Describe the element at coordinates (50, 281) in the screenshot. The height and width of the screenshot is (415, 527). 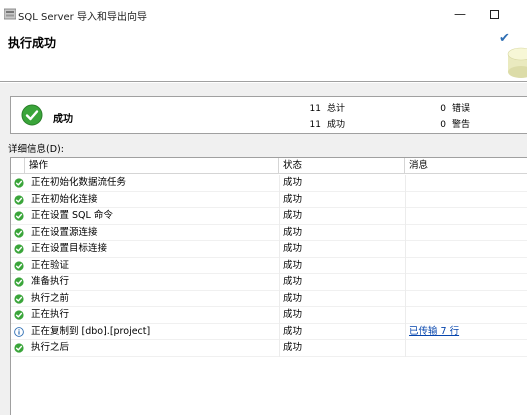
I see `row-action: 准备执行` at that location.